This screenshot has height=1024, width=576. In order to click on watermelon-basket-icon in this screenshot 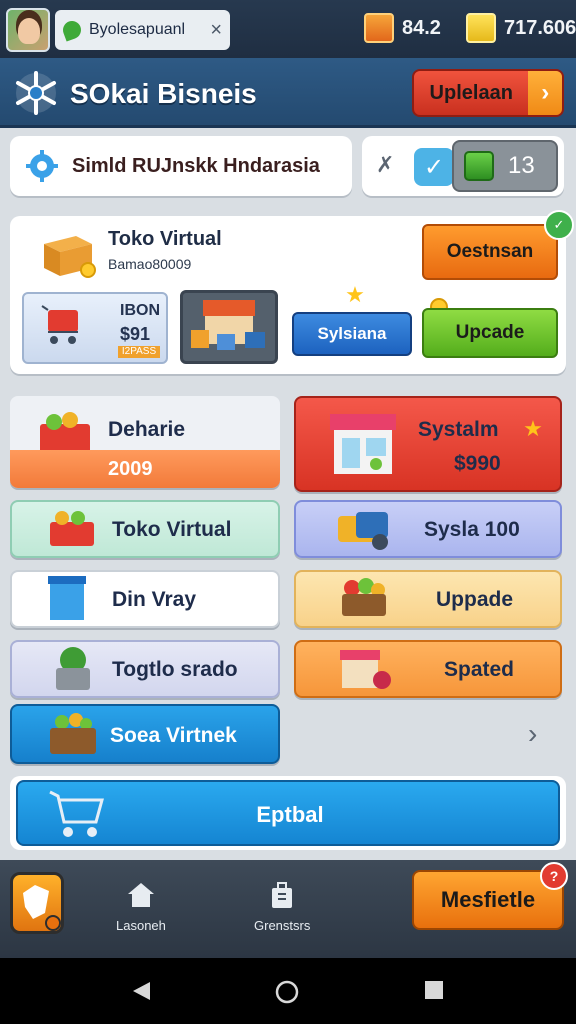, I will do `click(73, 668)`.